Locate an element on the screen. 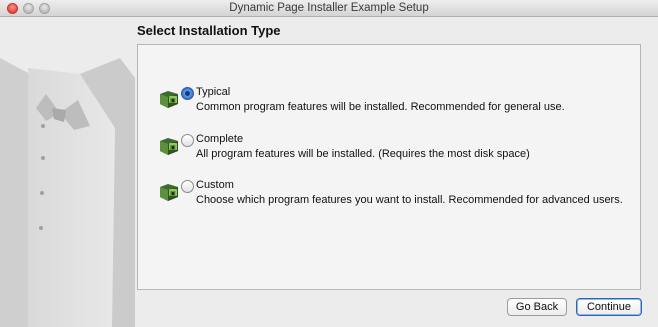  custom-radio is located at coordinates (187, 186).